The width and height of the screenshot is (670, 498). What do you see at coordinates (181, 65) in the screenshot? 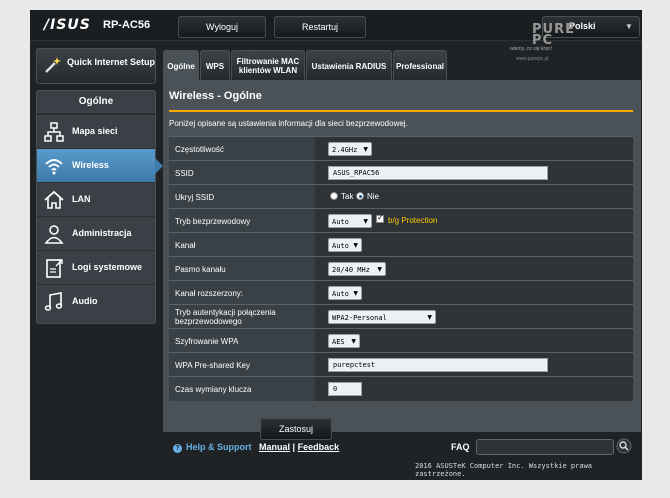
I see `tab-general: Ogólne` at bounding box center [181, 65].